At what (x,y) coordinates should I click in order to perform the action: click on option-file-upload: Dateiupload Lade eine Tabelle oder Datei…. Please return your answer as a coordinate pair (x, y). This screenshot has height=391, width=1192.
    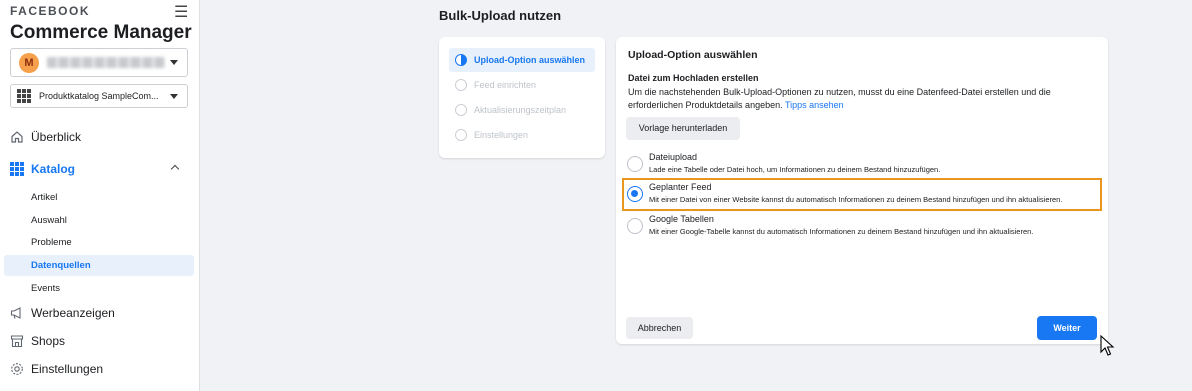
    Looking at the image, I should click on (862, 164).